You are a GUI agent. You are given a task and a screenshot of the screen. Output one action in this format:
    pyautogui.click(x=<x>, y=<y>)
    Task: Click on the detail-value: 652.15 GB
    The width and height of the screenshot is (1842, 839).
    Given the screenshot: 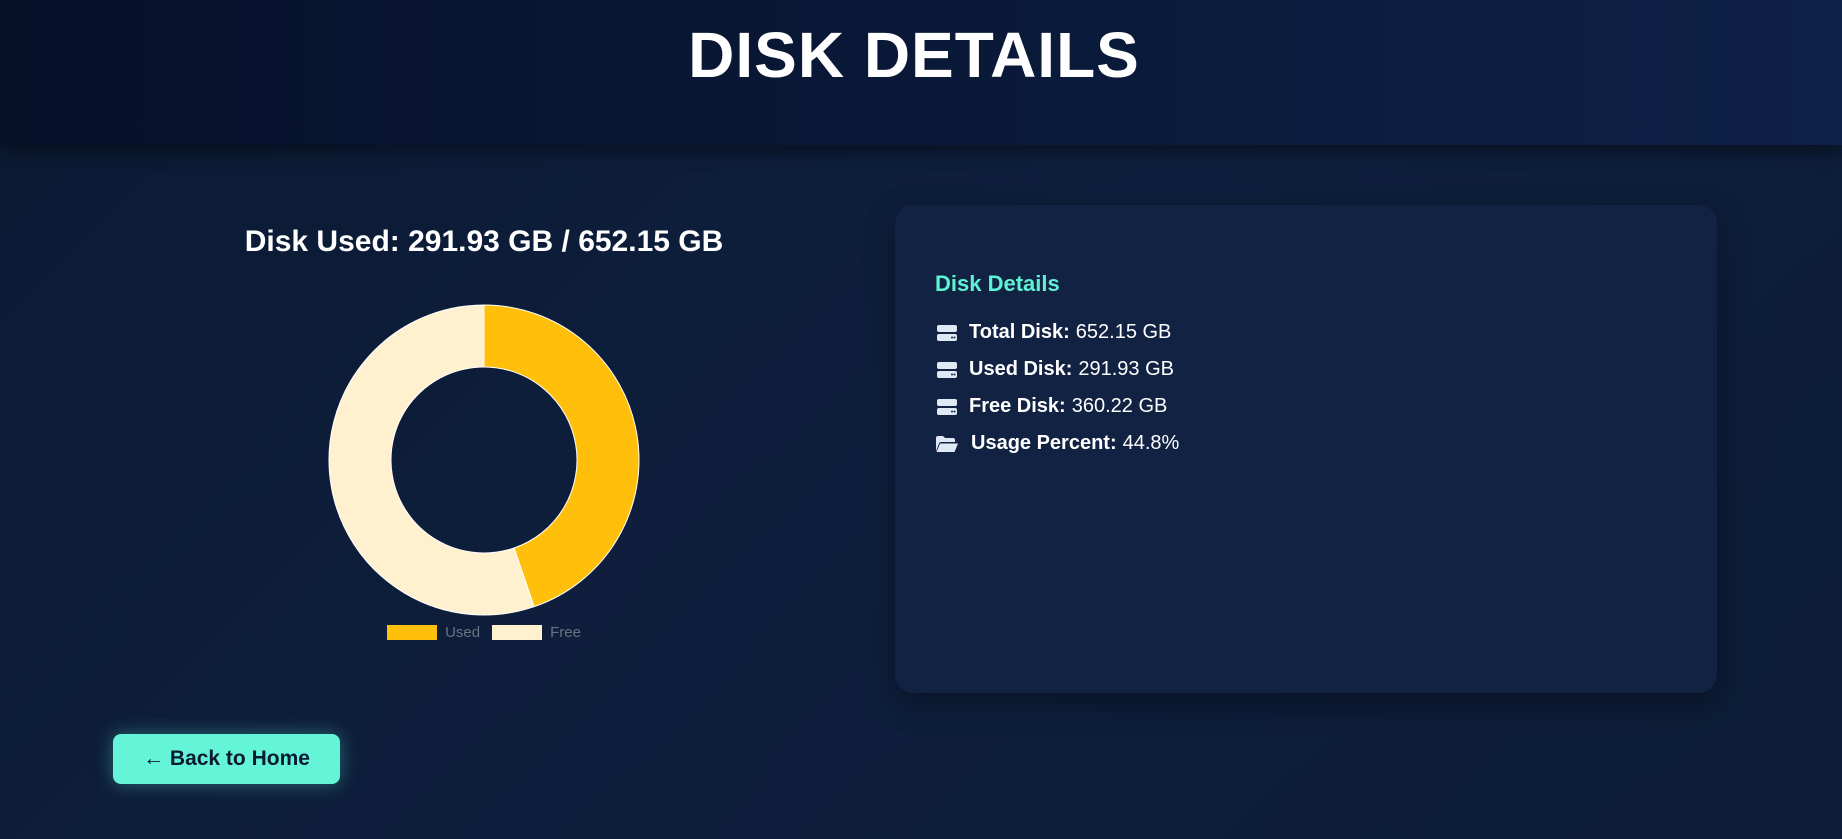 What is the action you would take?
    pyautogui.click(x=1123, y=332)
    